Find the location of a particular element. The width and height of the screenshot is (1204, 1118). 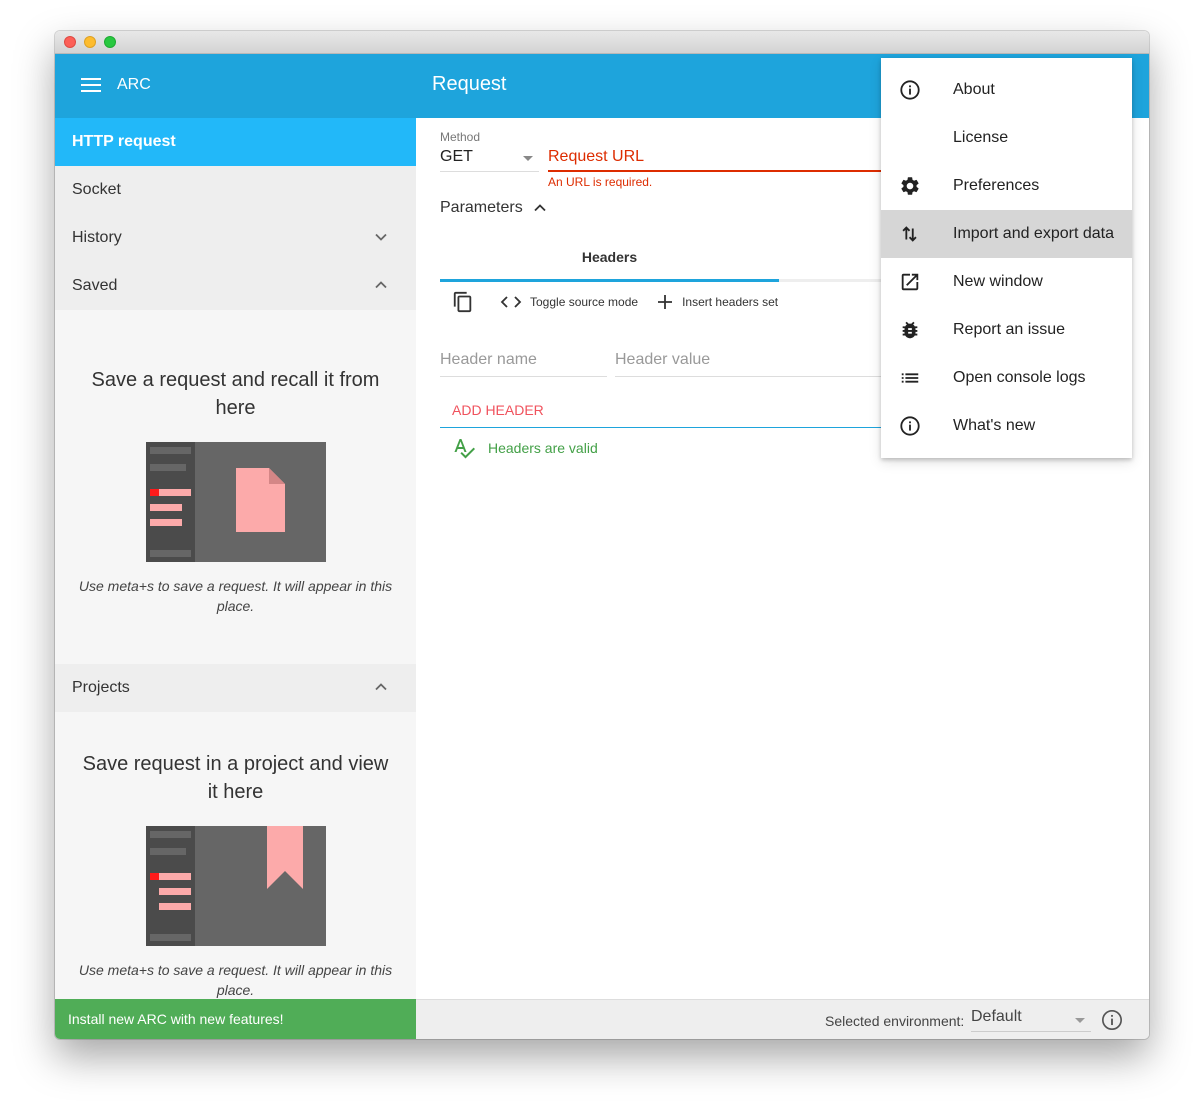

environment-label: Selected environment: is located at coordinates (895, 1021).